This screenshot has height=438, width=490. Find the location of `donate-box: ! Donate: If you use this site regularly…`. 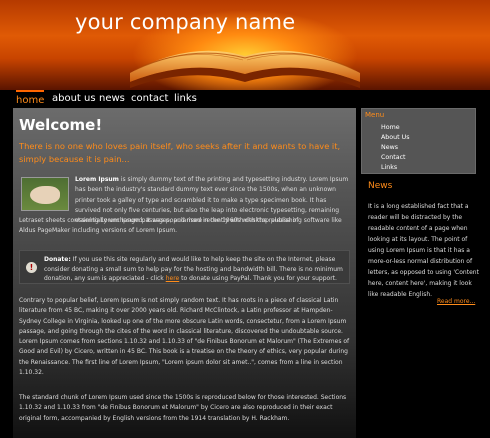

donate-box: ! Donate: If you use this site regularly… is located at coordinates (184, 267).